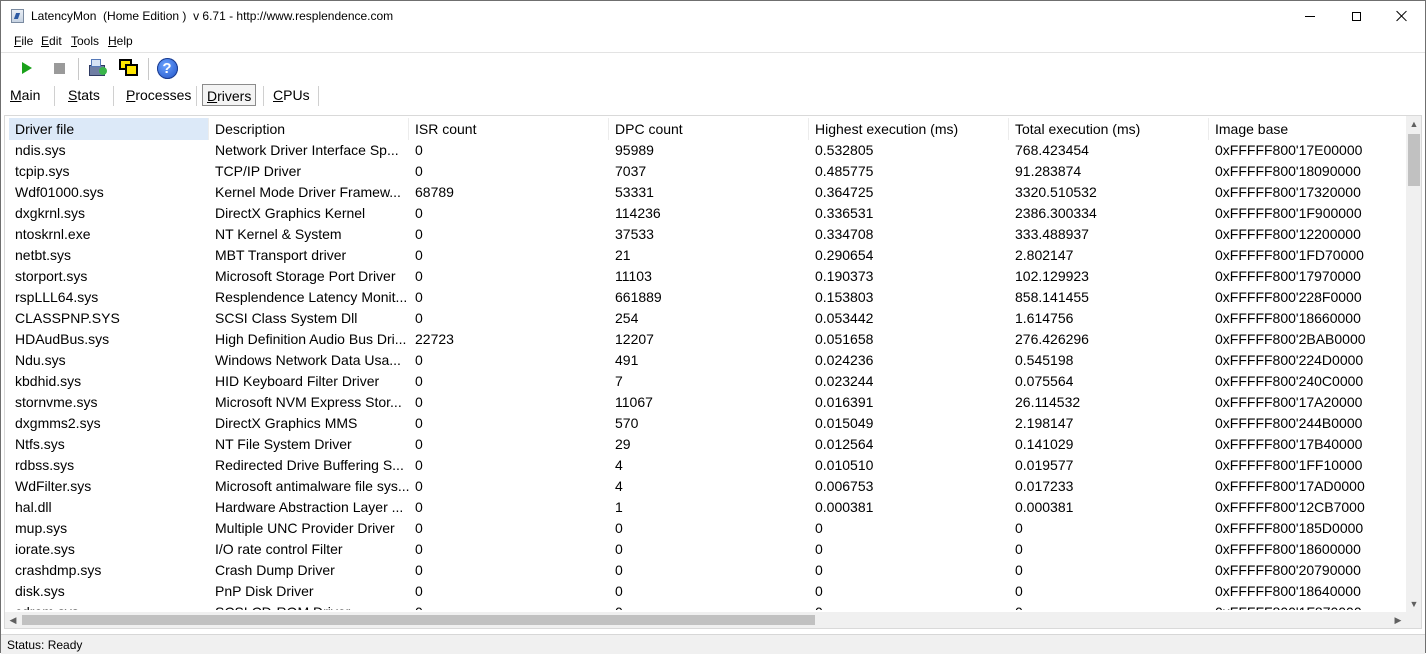 The width and height of the screenshot is (1426, 654). Describe the element at coordinates (418, 620) in the screenshot. I see `horizontal-scroll-thumb` at that location.